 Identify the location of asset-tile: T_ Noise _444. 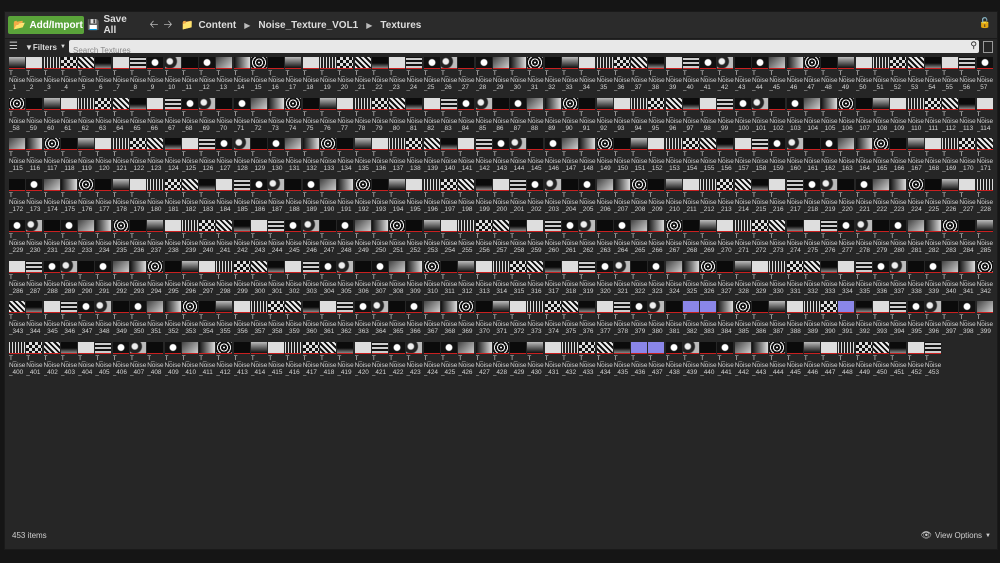
(777, 361).